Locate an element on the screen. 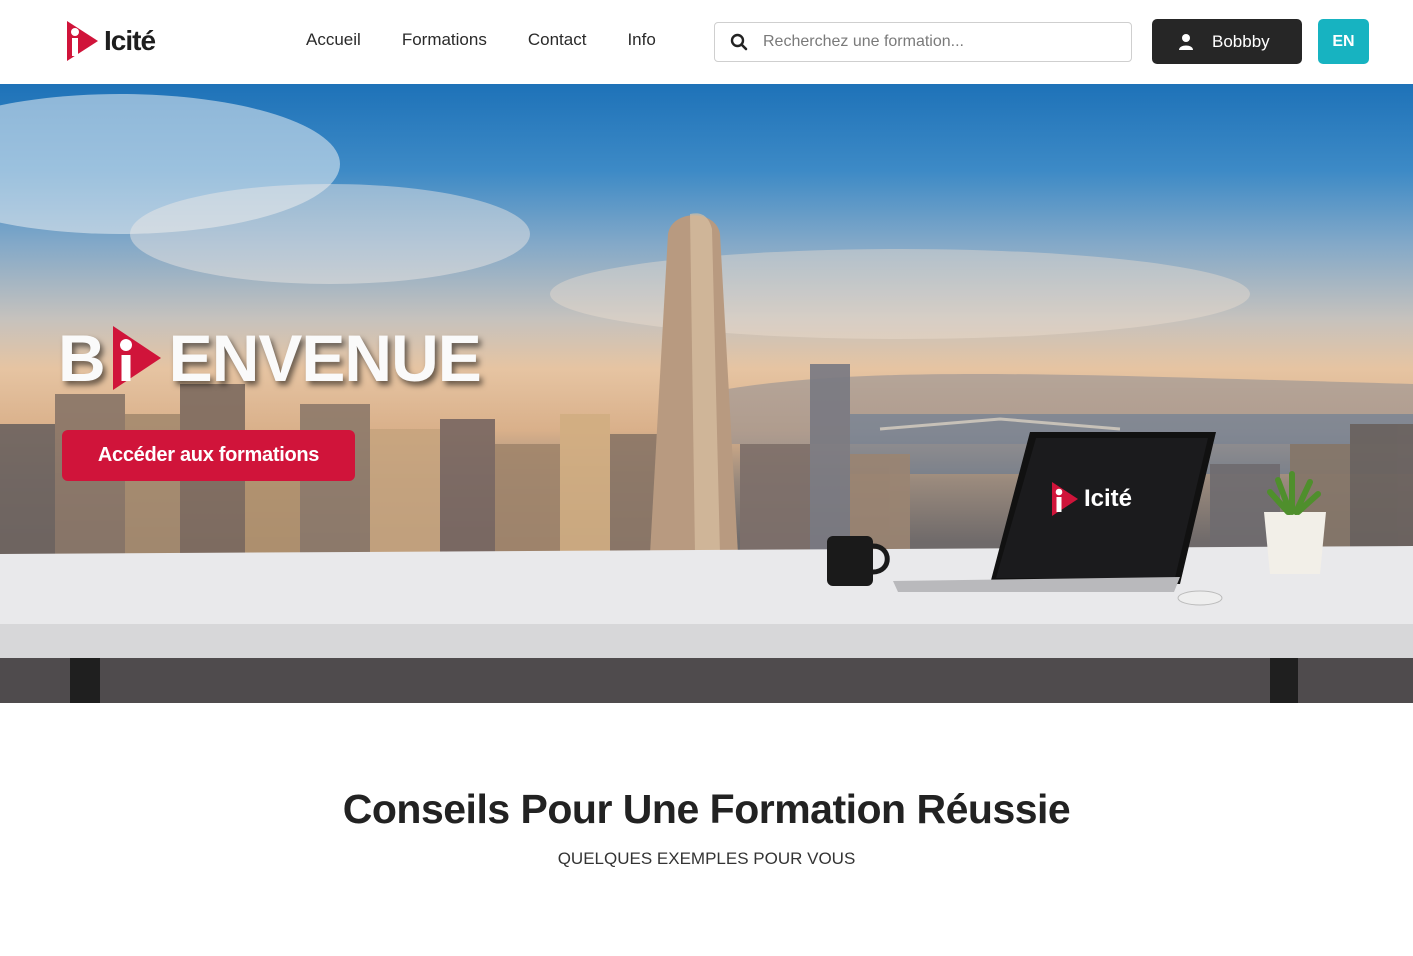  access-formations-button: Accéder aux formations is located at coordinates (208, 455).